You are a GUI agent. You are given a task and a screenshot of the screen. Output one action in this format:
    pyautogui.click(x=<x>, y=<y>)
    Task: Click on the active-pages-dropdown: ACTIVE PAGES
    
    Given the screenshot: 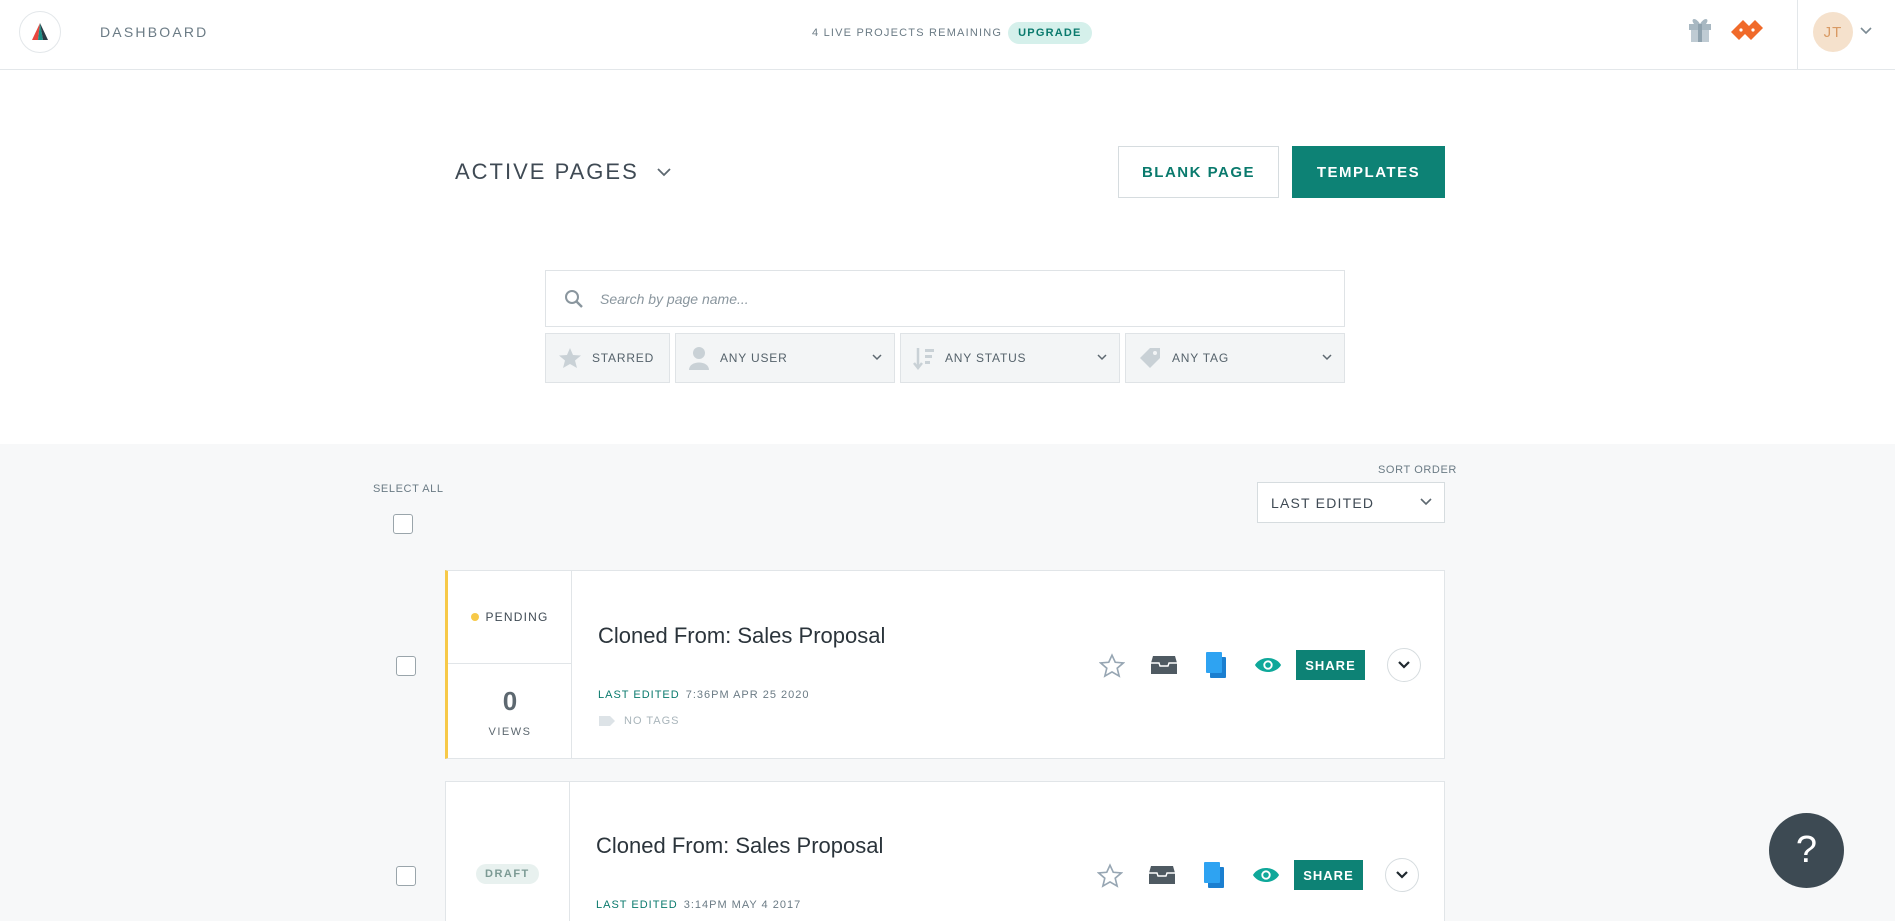 What is the action you would take?
    pyautogui.click(x=563, y=172)
    